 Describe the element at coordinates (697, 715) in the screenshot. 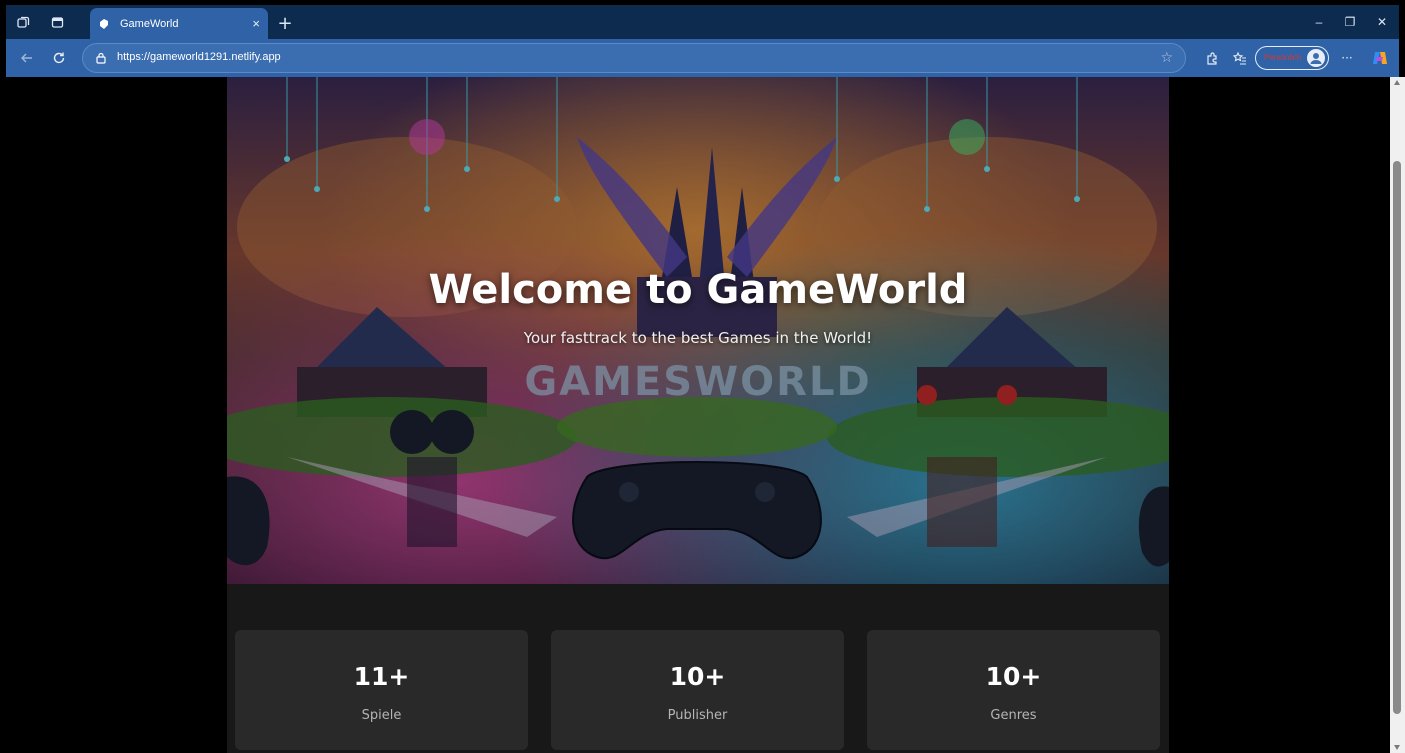

I see `stat-label: Publisher` at that location.